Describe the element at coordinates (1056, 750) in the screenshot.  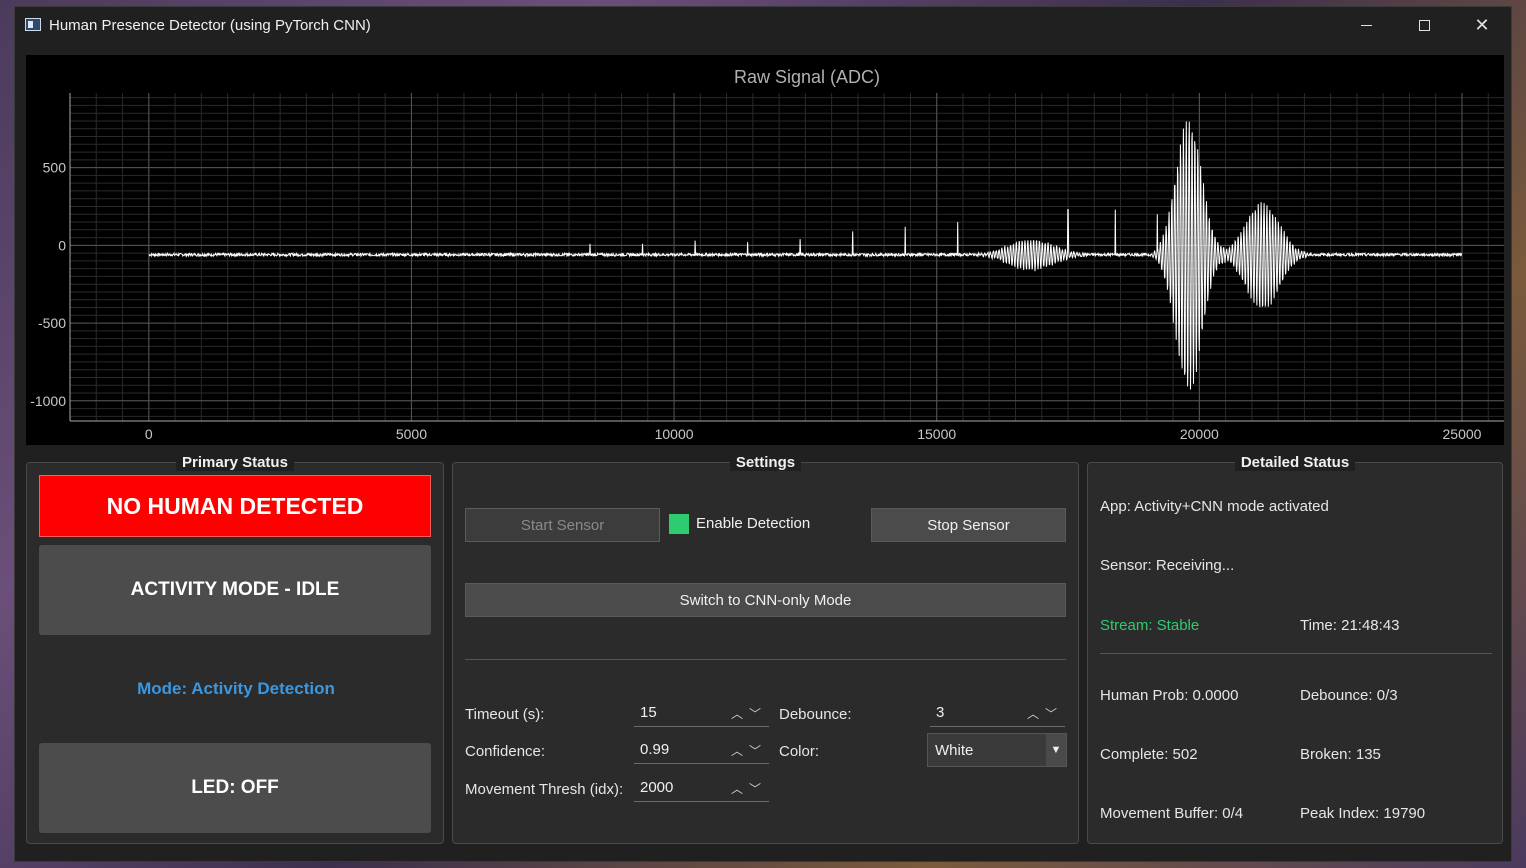
I see `chevron-down-icon: ▼` at that location.